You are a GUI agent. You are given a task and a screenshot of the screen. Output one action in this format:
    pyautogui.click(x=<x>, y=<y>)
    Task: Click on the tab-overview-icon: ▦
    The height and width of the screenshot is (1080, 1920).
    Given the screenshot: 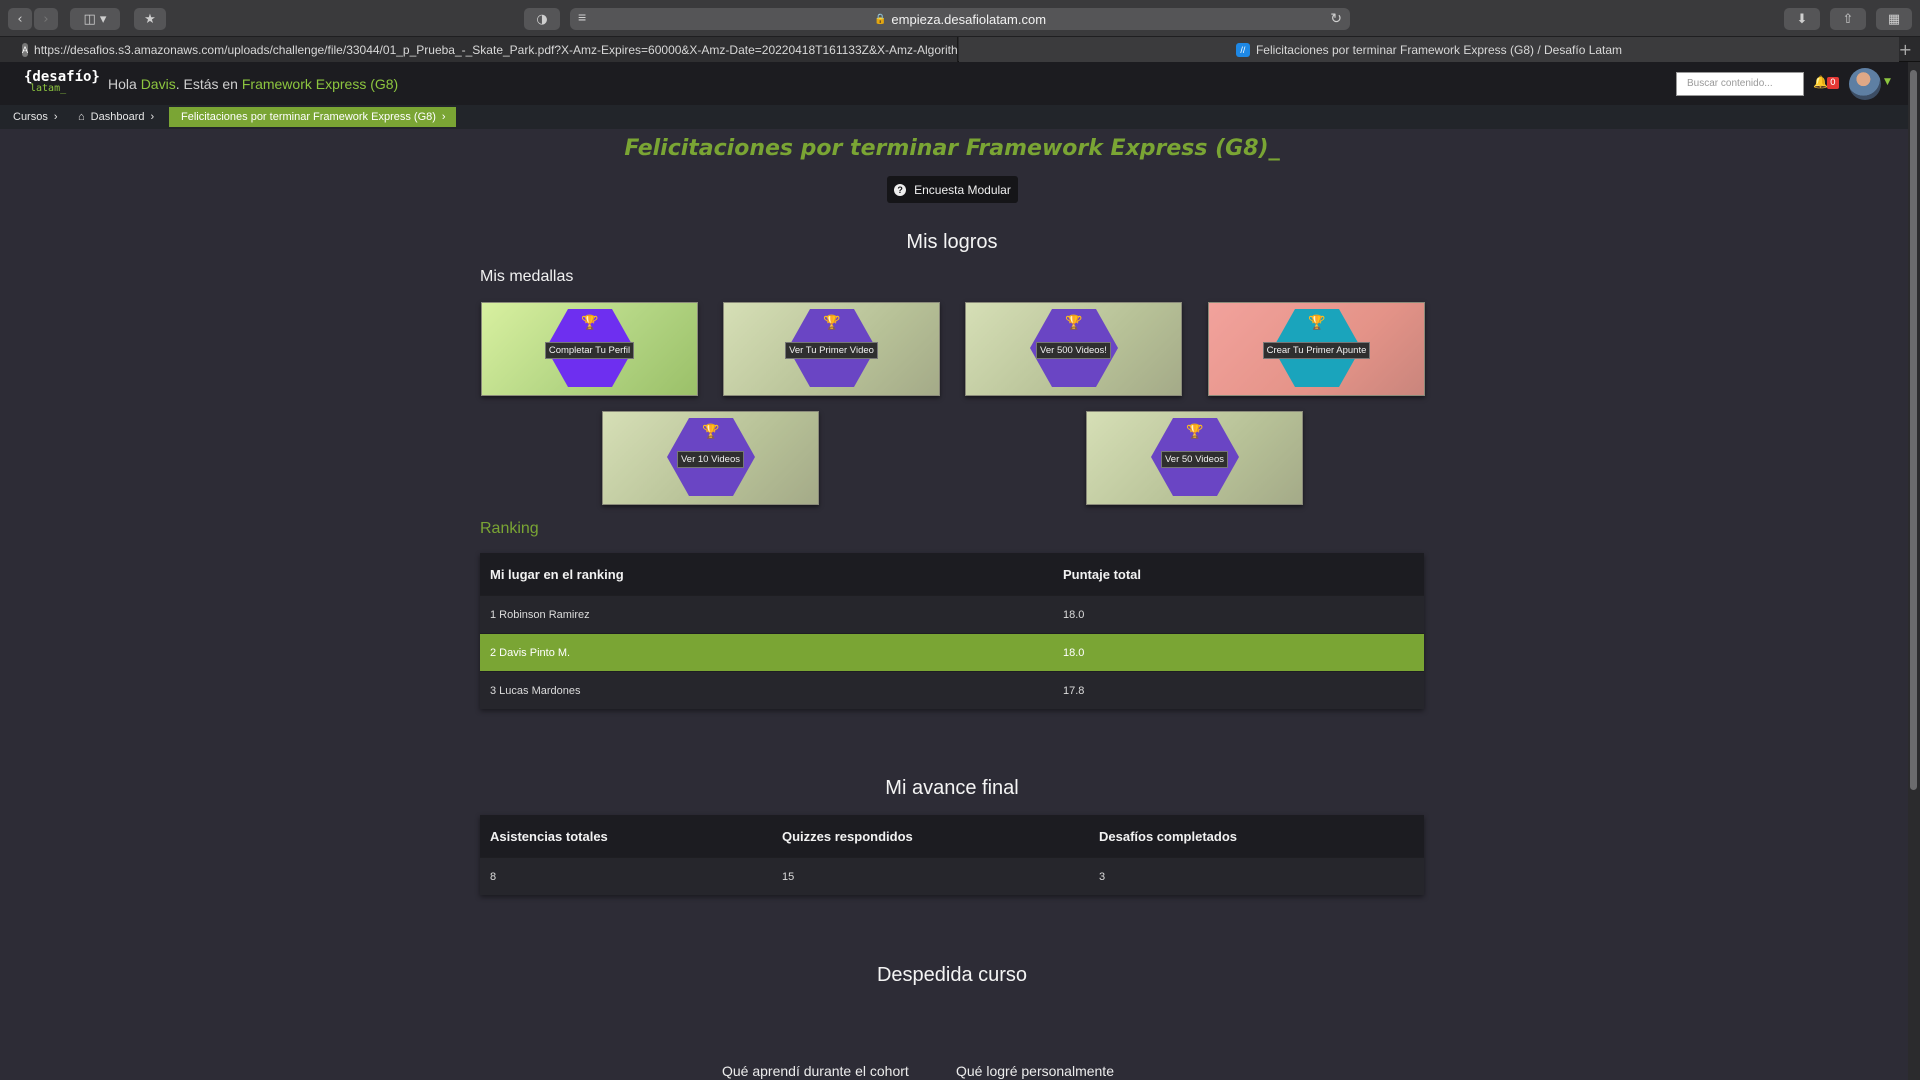 What is the action you would take?
    pyautogui.click(x=1894, y=19)
    